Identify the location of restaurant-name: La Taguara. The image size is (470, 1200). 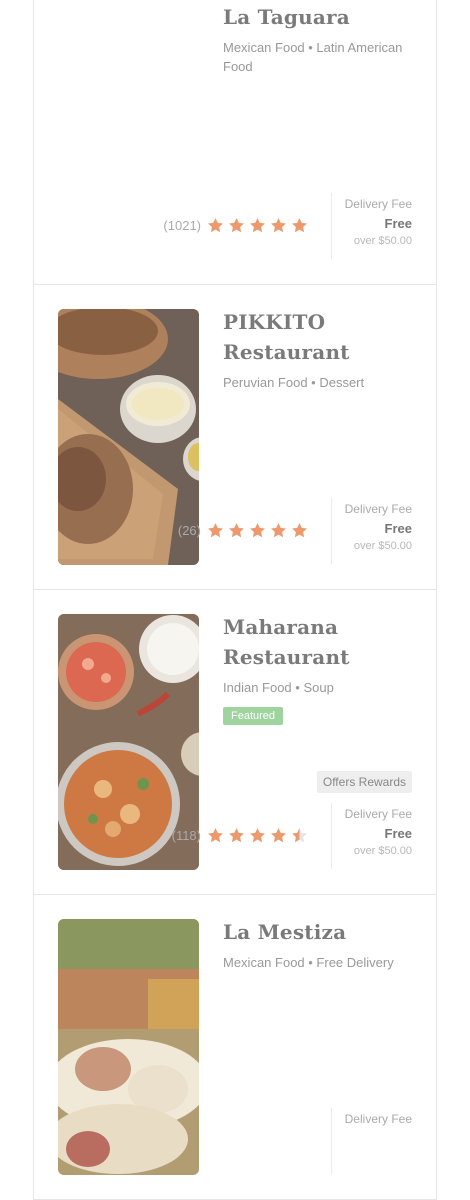
(323, 17).